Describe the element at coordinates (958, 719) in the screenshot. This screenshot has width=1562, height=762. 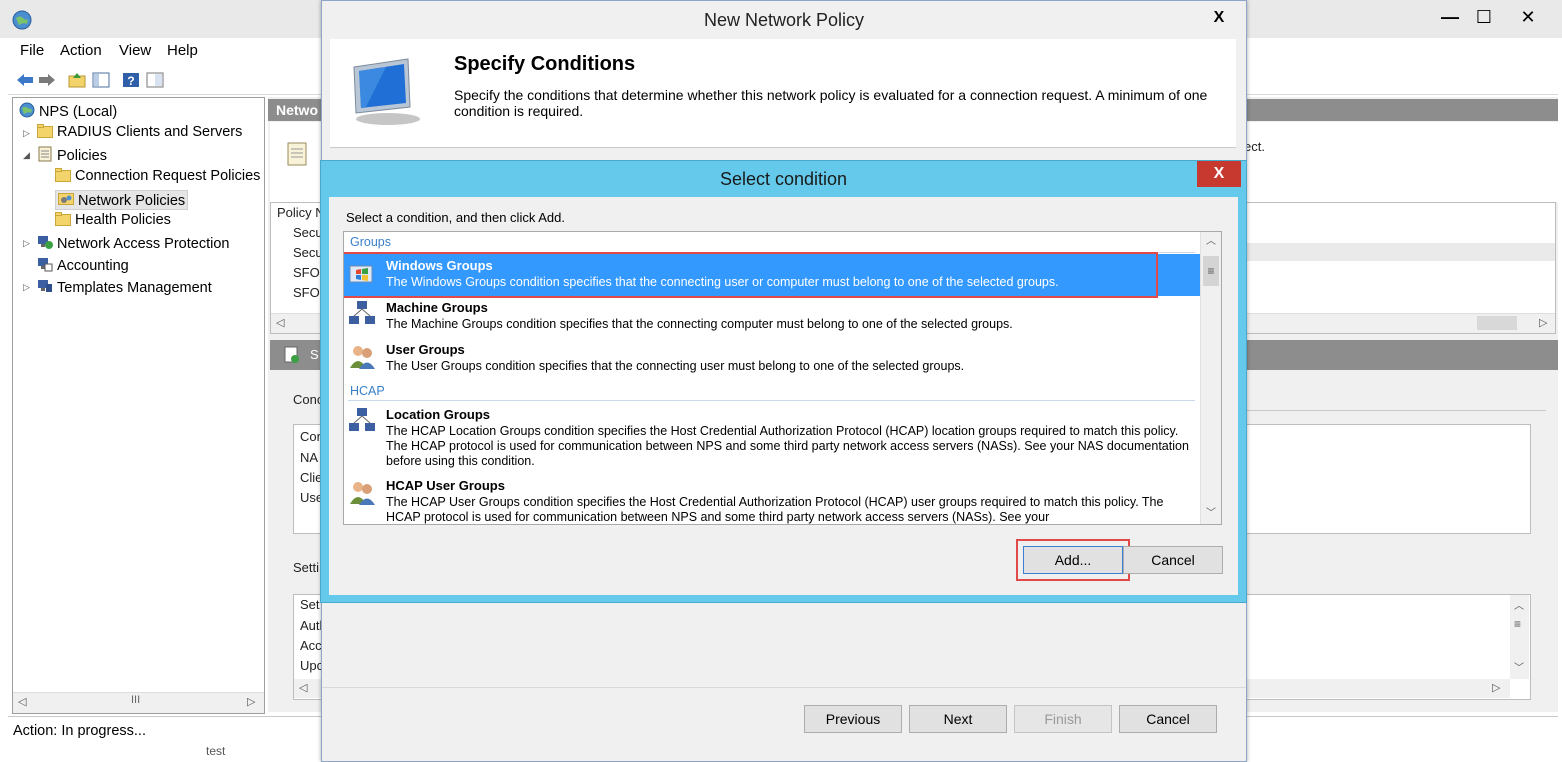
I see `next-button: Next` at that location.